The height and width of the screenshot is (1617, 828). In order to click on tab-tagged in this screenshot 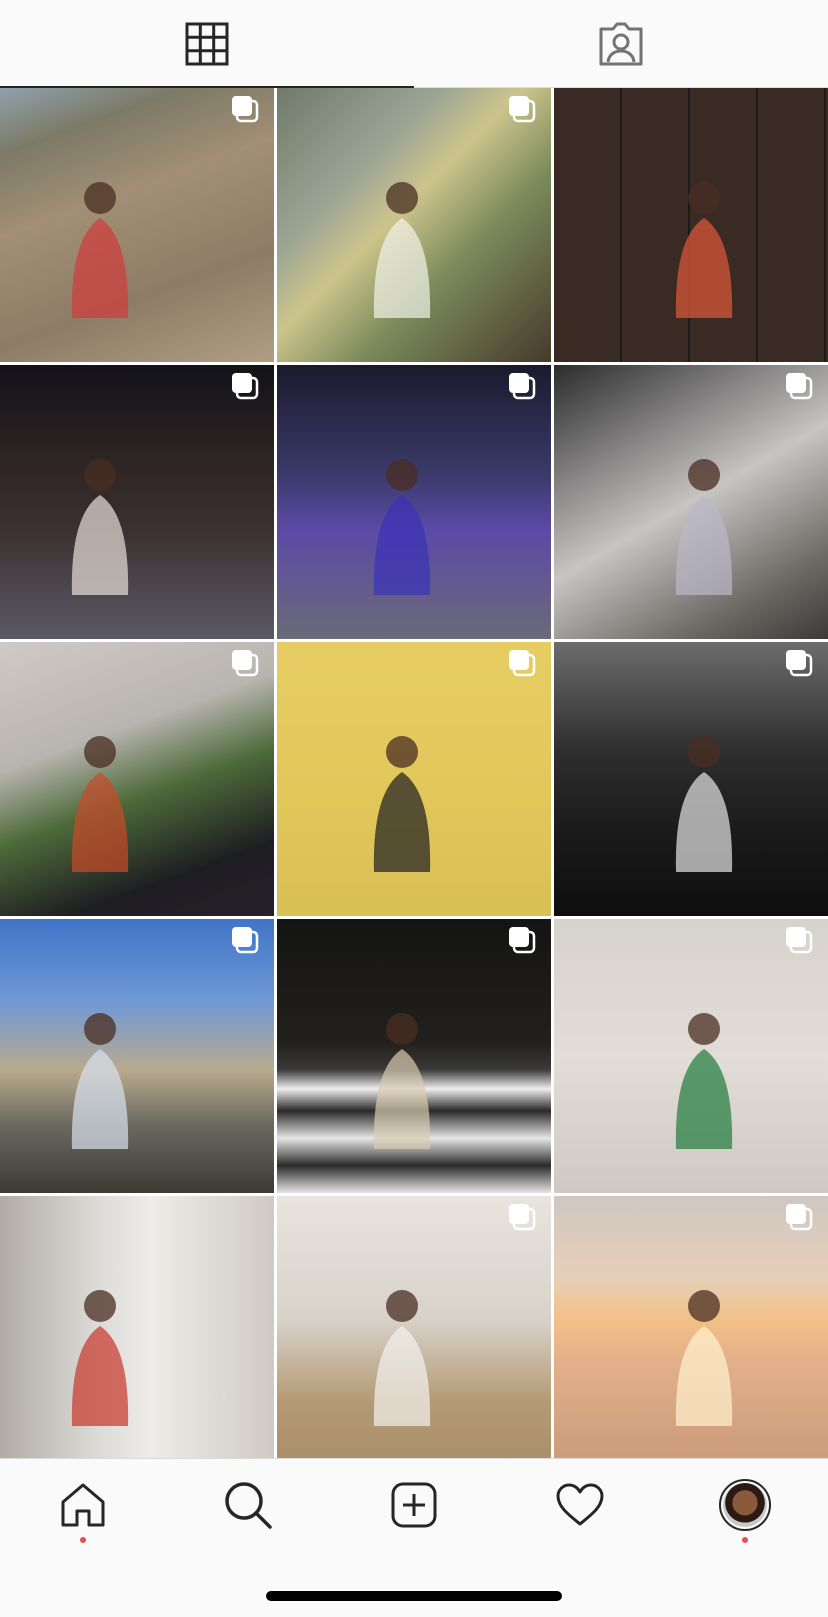, I will do `click(621, 44)`.